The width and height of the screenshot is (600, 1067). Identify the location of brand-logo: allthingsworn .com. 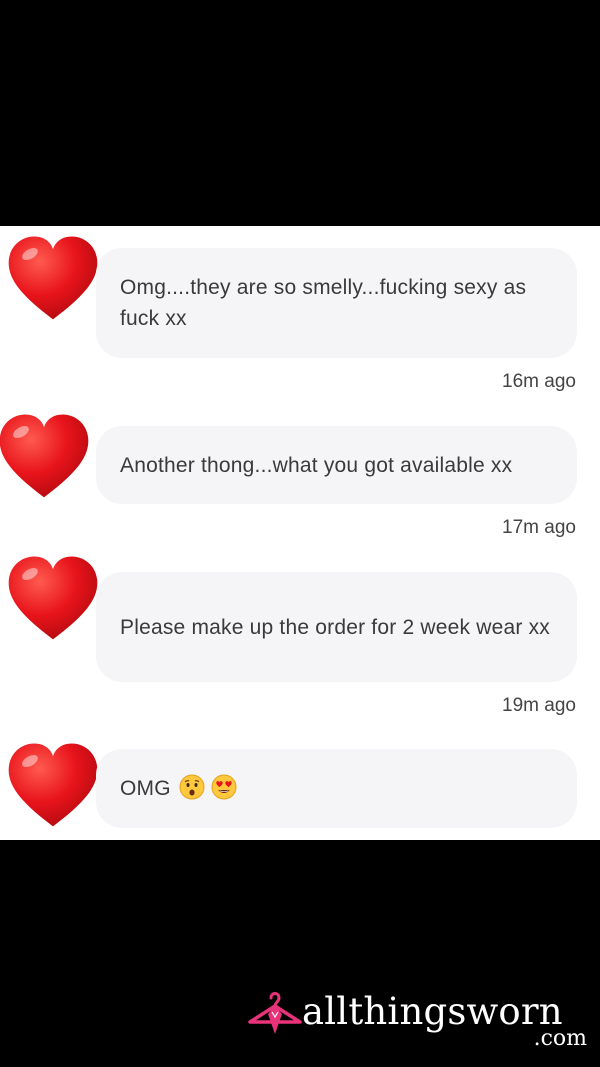
(418, 1018).